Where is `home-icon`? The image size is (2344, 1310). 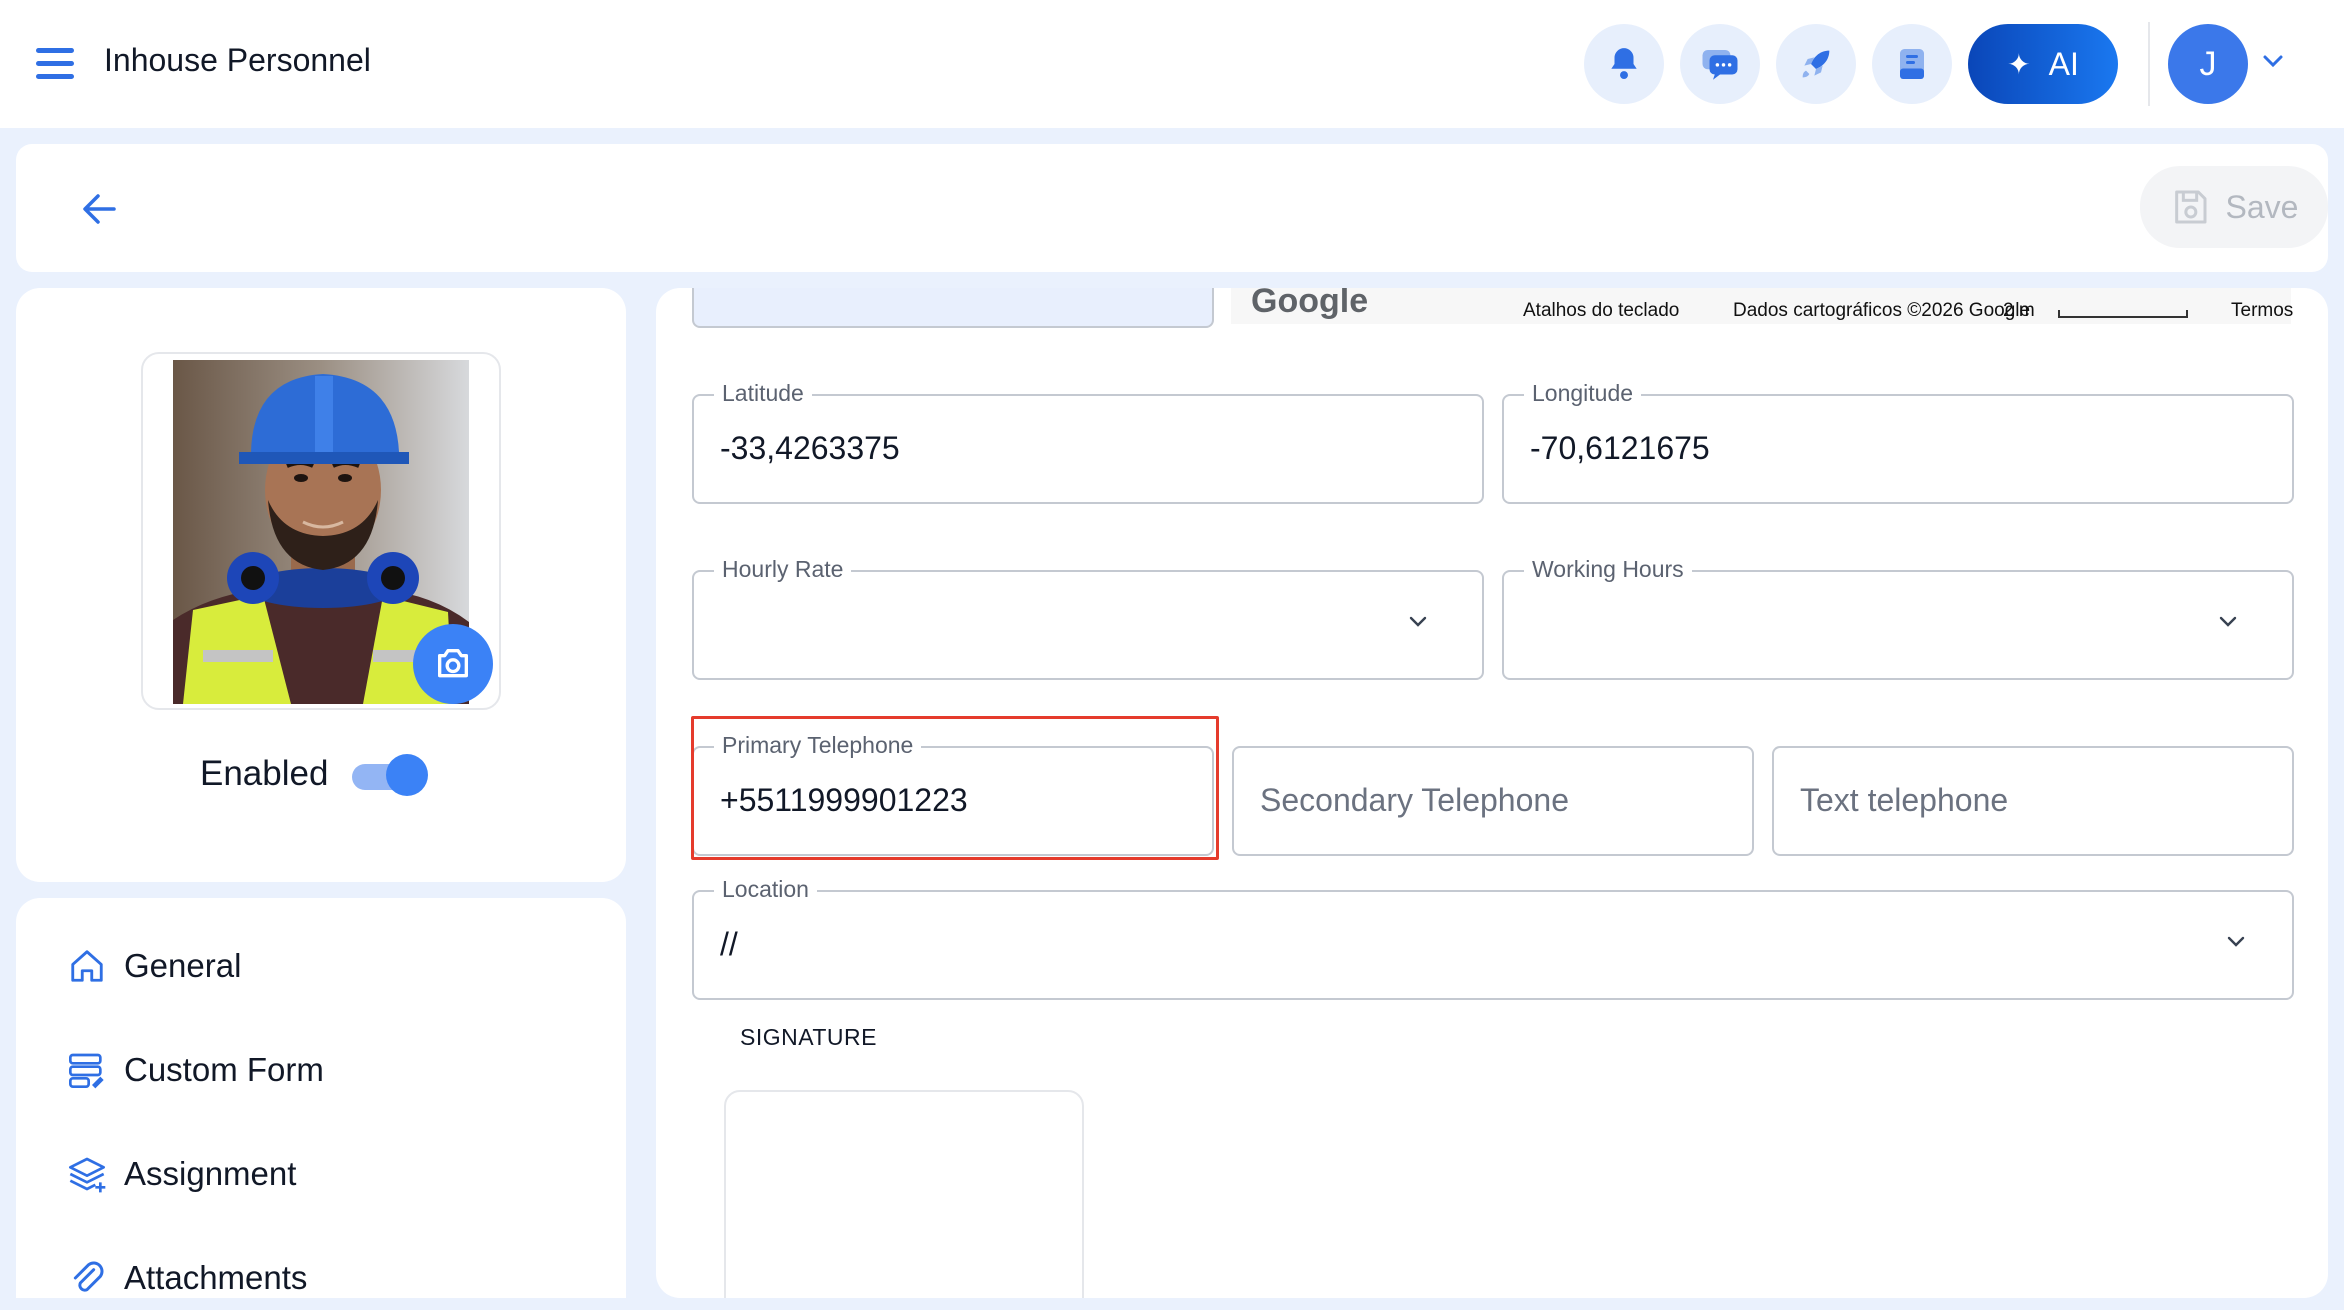 home-icon is located at coordinates (87, 966).